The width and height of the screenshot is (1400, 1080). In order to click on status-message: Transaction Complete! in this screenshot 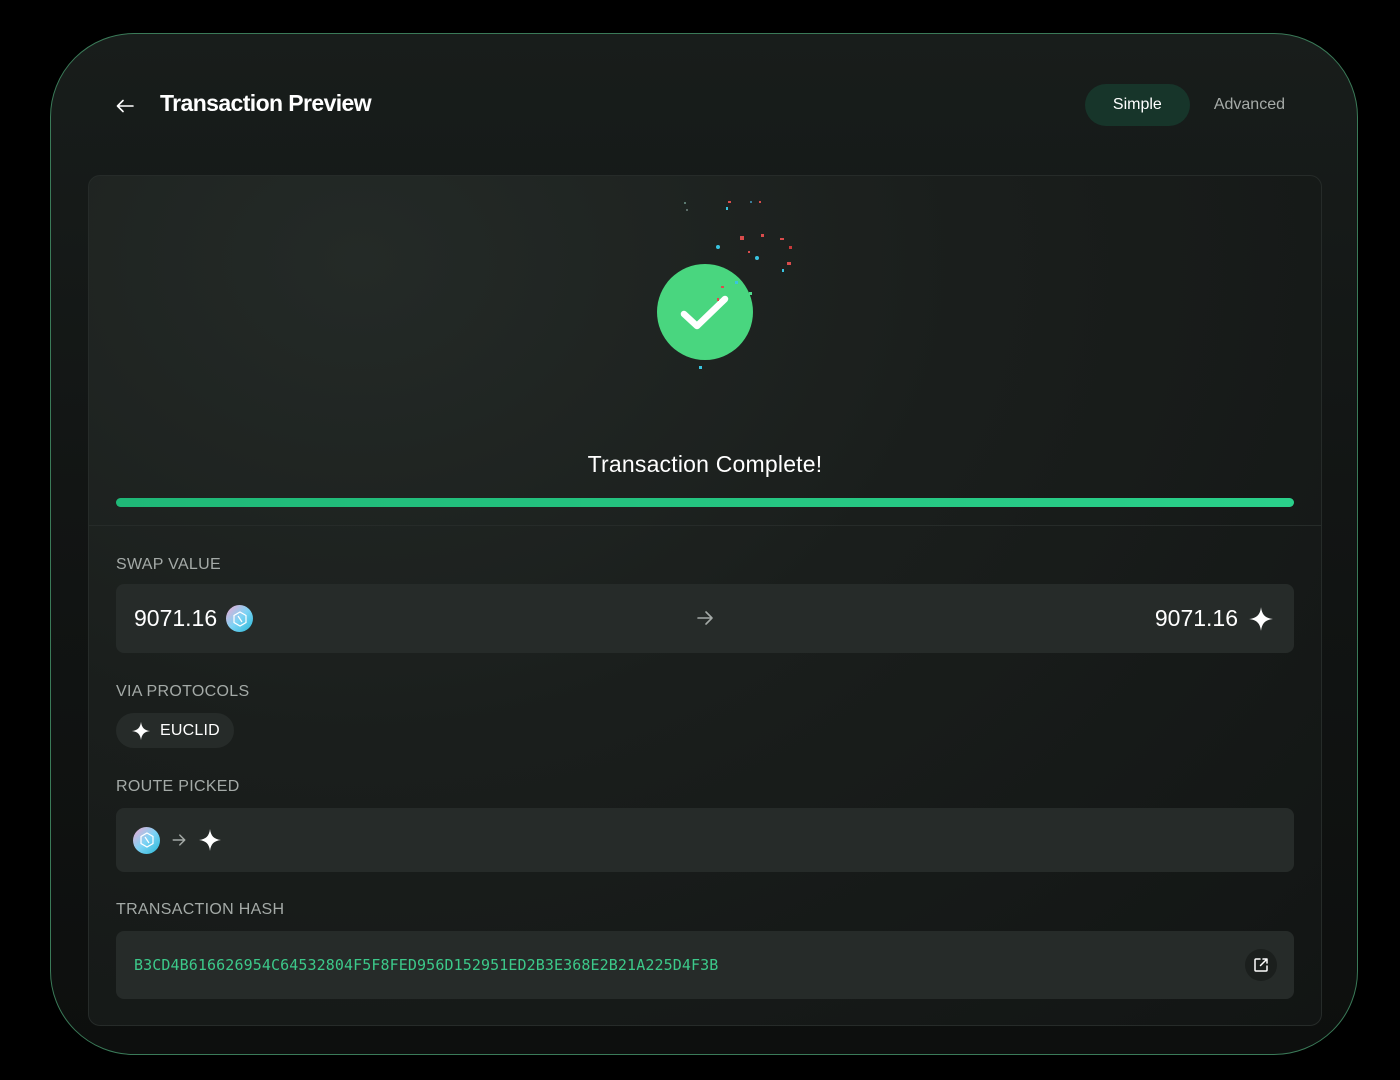, I will do `click(705, 464)`.